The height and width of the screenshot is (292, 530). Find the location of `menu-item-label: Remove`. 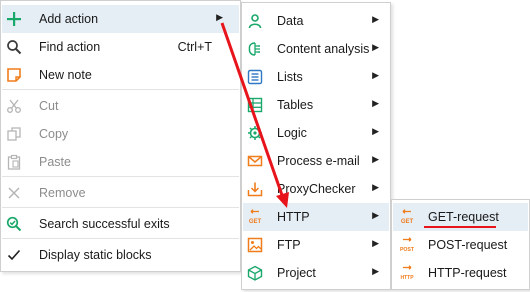

menu-item-label: Remove is located at coordinates (62, 193).